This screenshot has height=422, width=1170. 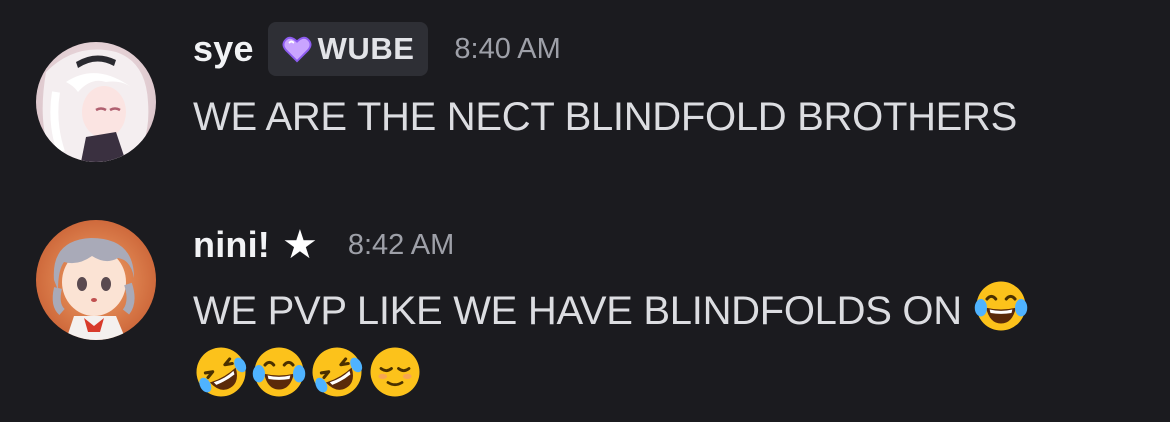 What do you see at coordinates (366, 48) in the screenshot?
I see `role-tag-label: WUBE` at bounding box center [366, 48].